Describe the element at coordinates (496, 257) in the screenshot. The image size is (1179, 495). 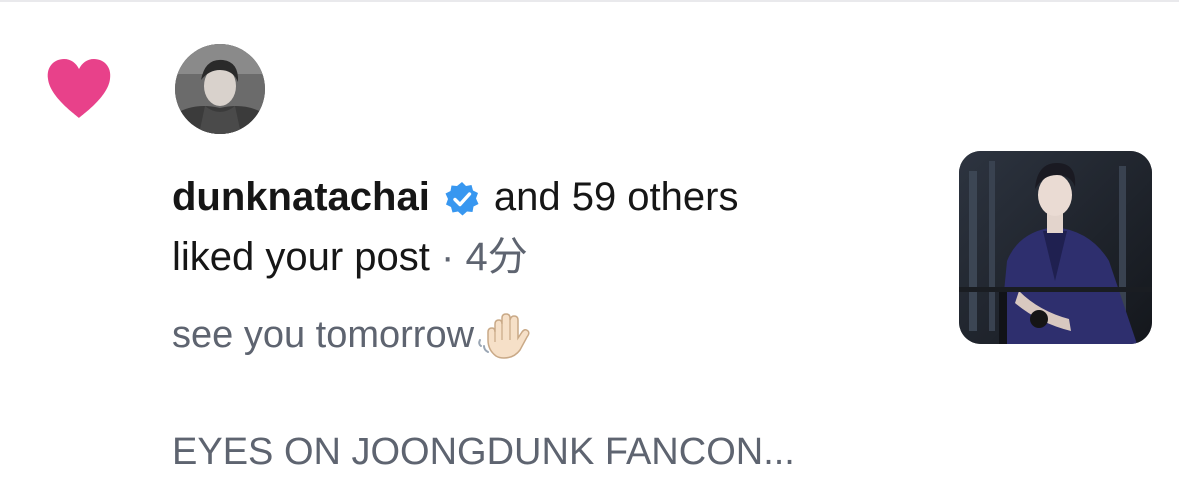
I see `timestamp: 4分` at that location.